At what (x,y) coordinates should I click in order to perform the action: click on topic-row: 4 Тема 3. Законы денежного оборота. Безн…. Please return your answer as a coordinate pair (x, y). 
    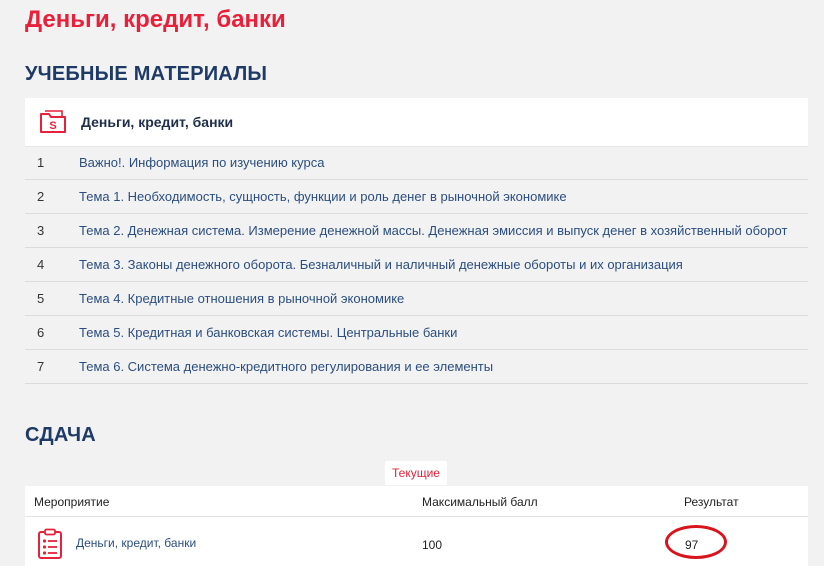
    Looking at the image, I should click on (416, 265).